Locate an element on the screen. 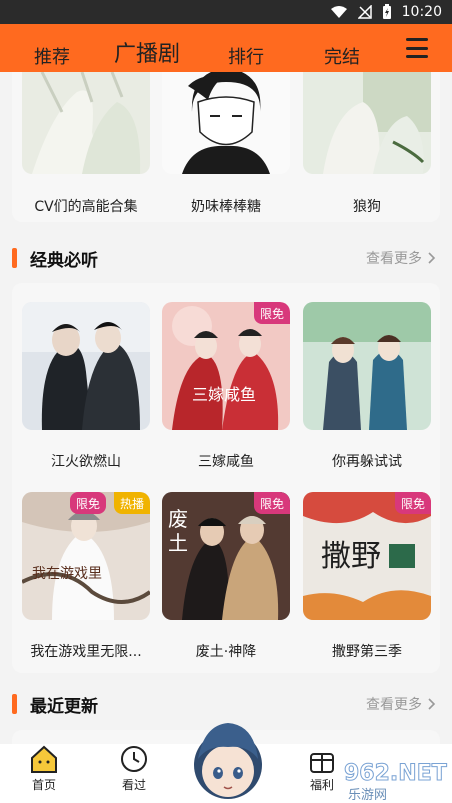 The height and width of the screenshot is (803, 452). item-title: 撒野第三季 is located at coordinates (367, 652).